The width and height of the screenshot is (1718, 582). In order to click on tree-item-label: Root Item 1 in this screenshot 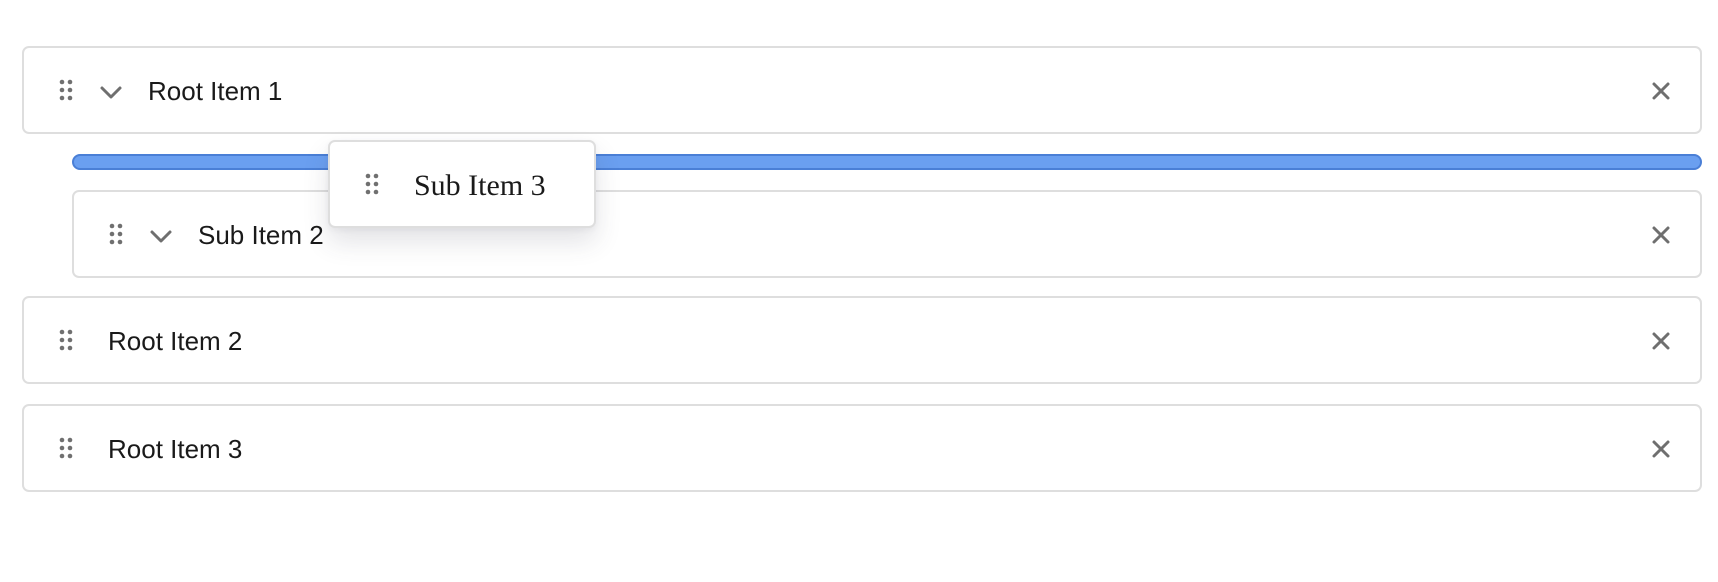, I will do `click(215, 91)`.